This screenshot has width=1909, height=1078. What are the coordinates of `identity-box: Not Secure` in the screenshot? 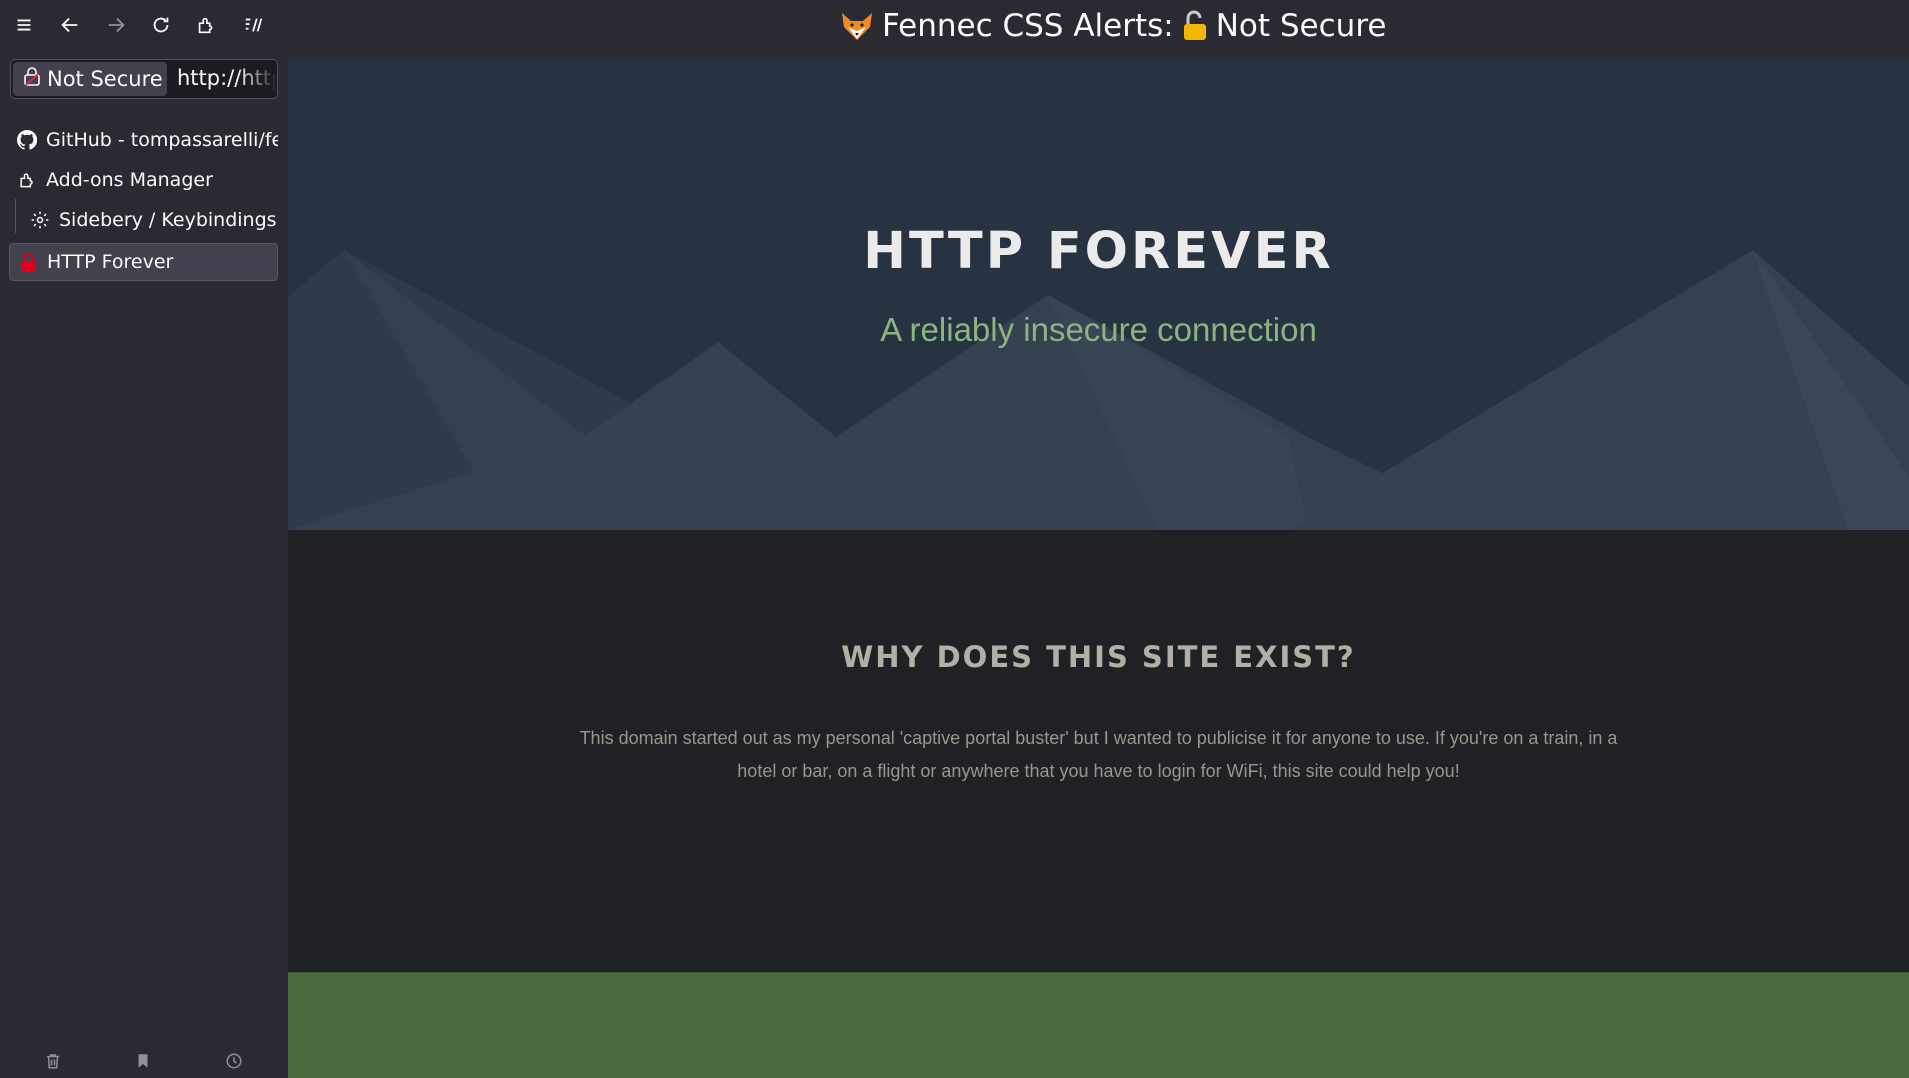 It's located at (90, 79).